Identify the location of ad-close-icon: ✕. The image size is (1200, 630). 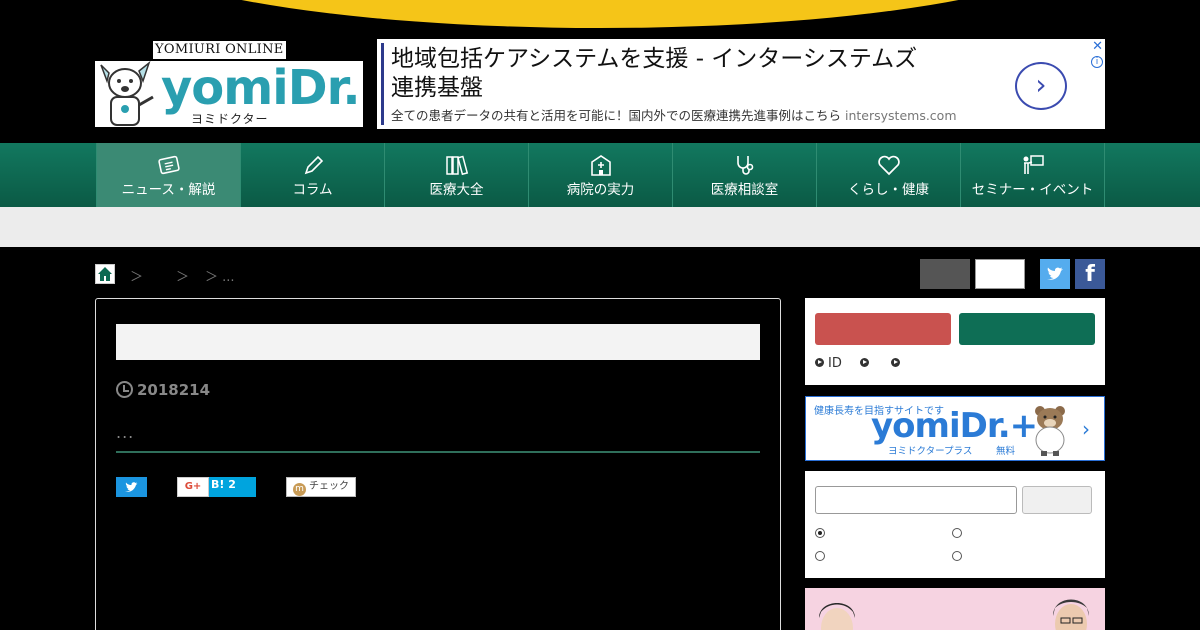
(1097, 46).